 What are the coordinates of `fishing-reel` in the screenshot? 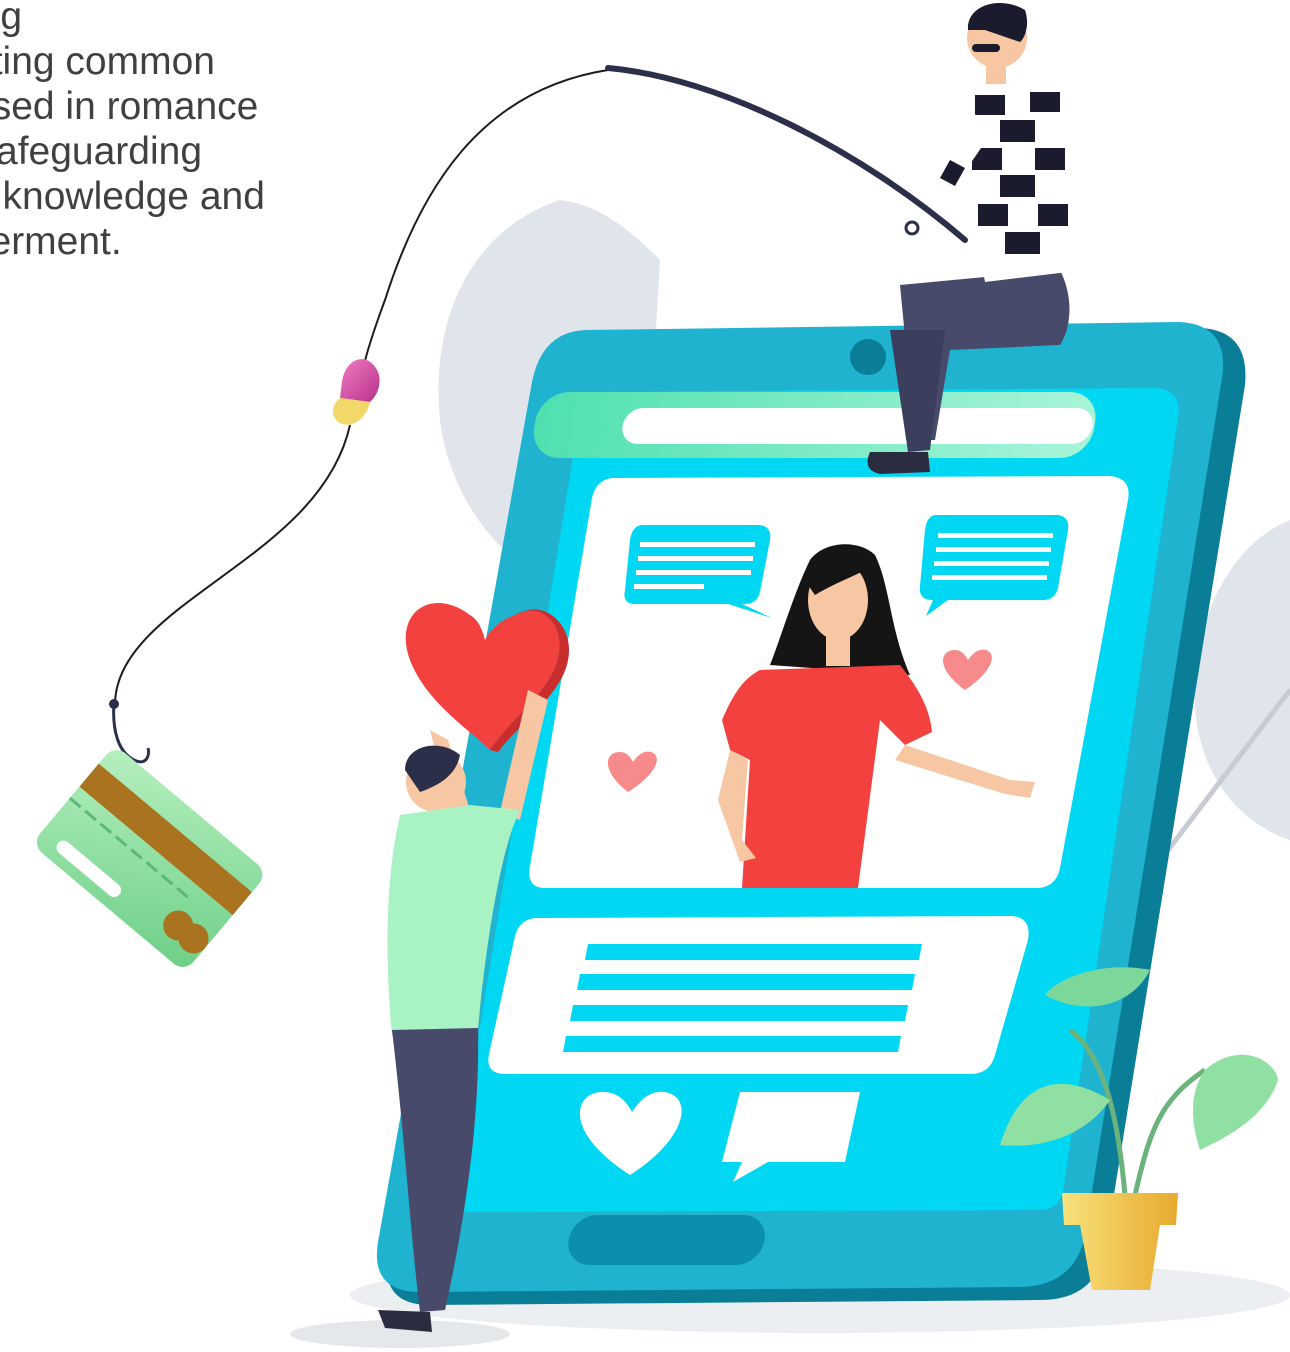 It's located at (912, 228).